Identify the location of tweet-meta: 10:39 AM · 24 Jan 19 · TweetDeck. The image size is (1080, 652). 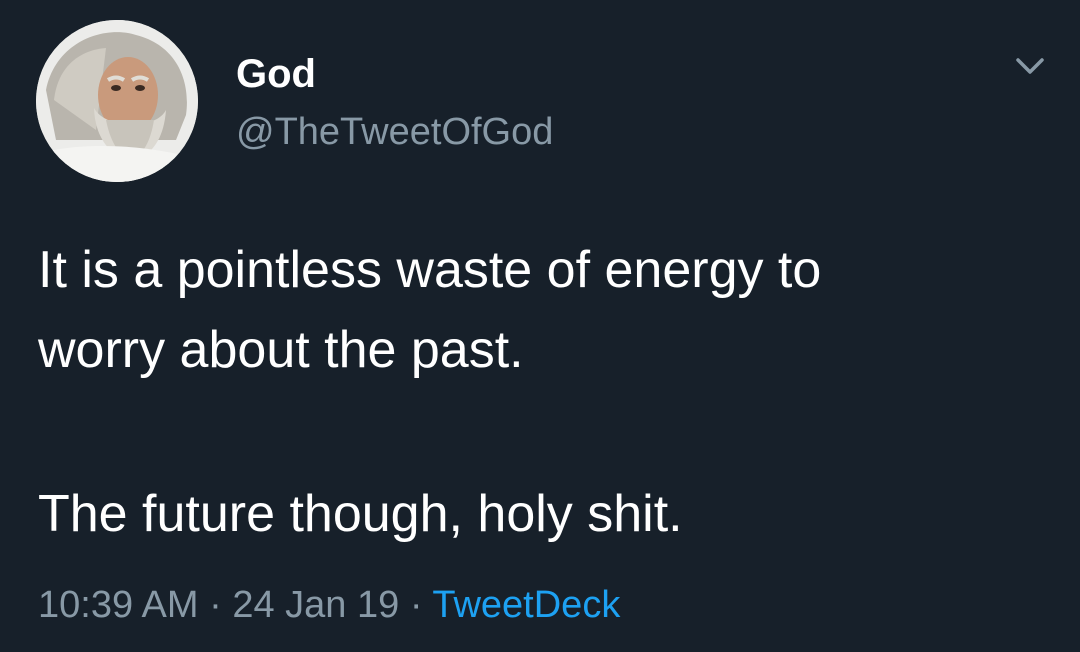
(329, 605).